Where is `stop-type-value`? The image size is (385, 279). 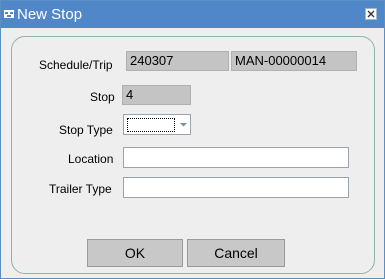 stop-type-value is located at coordinates (151, 125).